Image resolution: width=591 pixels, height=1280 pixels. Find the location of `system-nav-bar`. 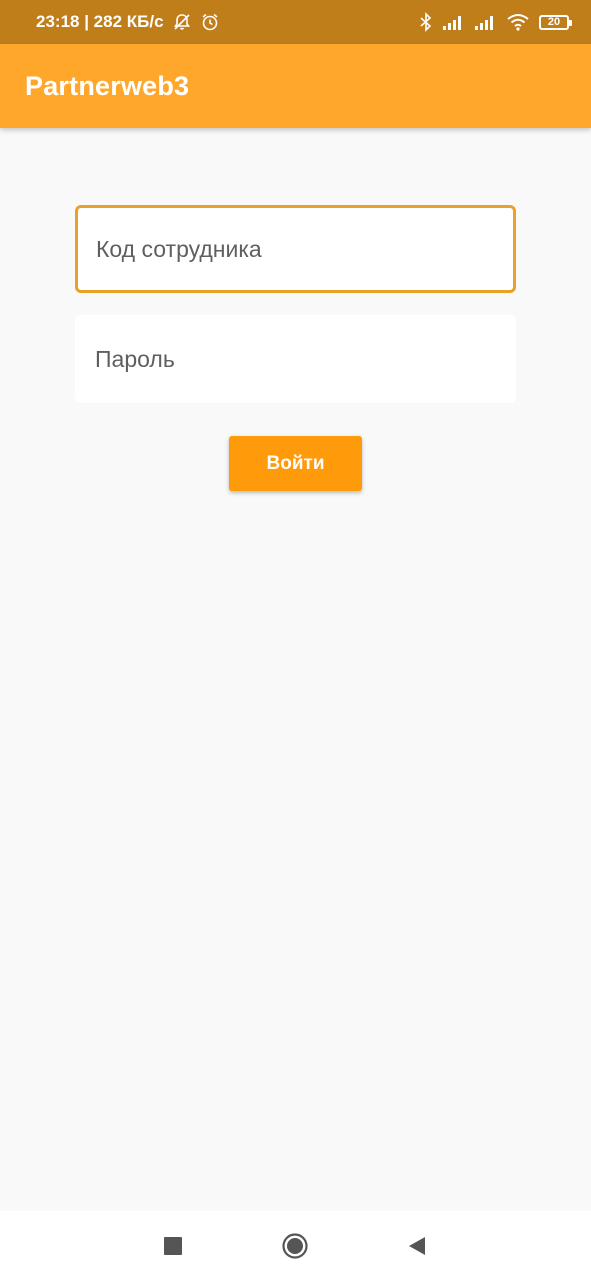

system-nav-bar is located at coordinates (295, 1245).